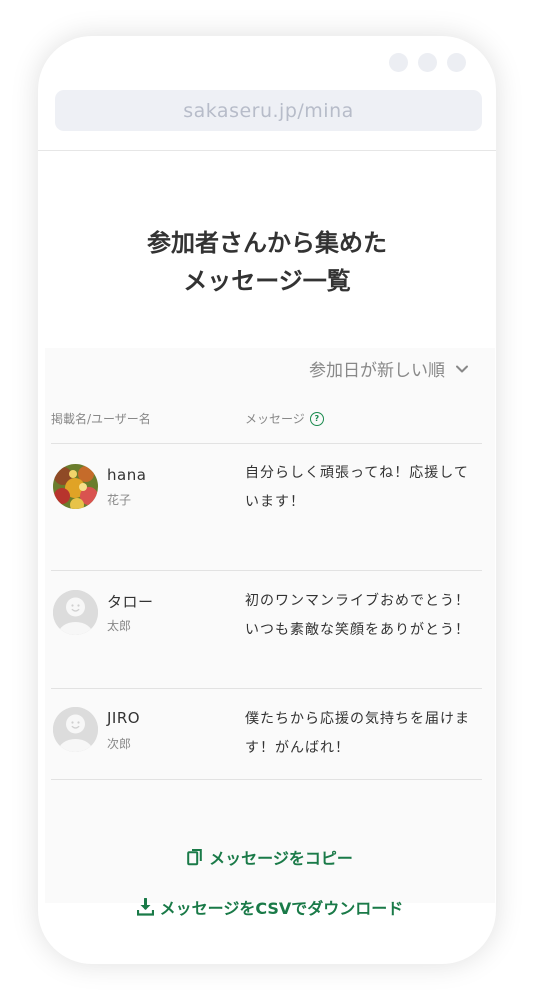 This screenshot has width=534, height=999. I want to click on download-csv-button: メッセージをCSVでダウンロード, so click(270, 907).